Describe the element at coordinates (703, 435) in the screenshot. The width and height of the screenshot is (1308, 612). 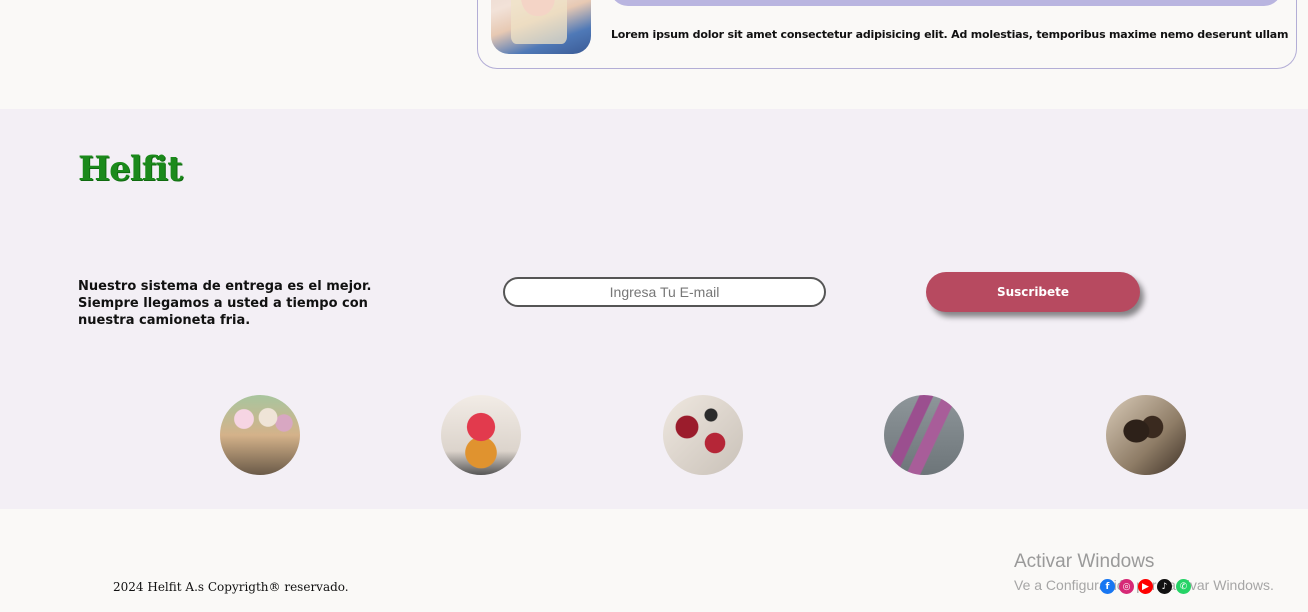
I see `berry-dessert-photo` at that location.